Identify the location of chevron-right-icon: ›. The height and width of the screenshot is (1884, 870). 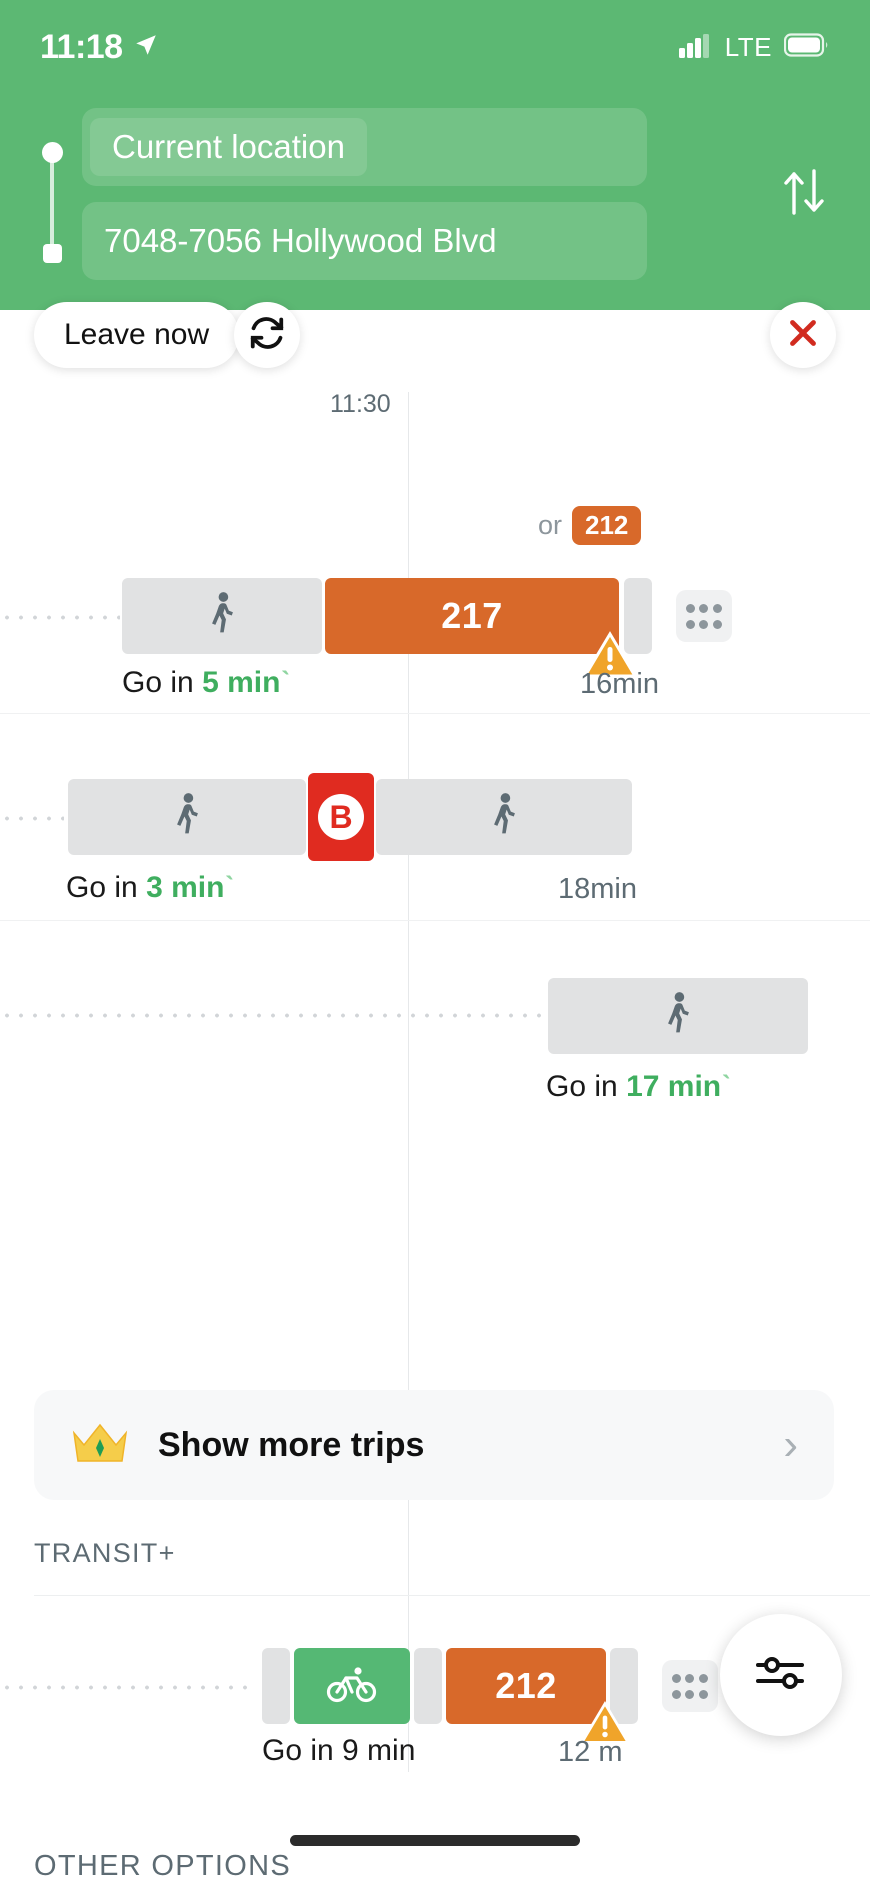
(790, 1444).